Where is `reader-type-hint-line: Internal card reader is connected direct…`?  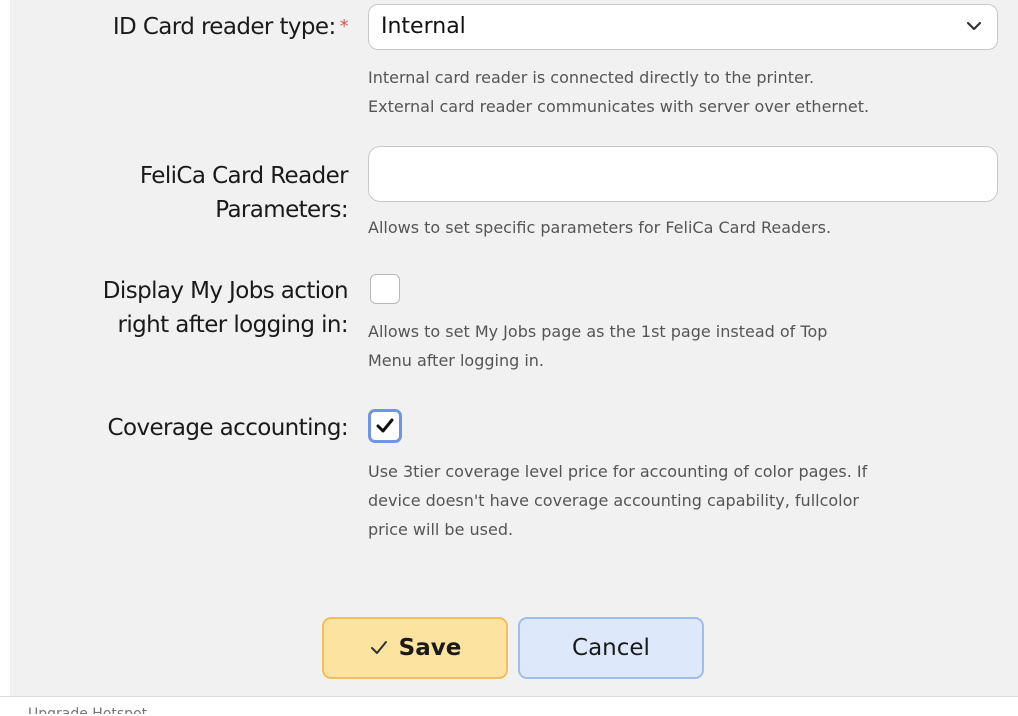 reader-type-hint-line: Internal card reader is connected direct… is located at coordinates (591, 77).